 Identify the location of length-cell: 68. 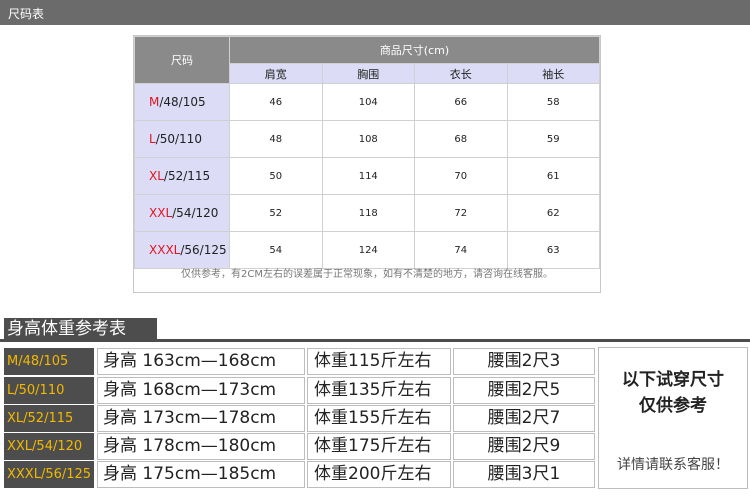
(461, 139).